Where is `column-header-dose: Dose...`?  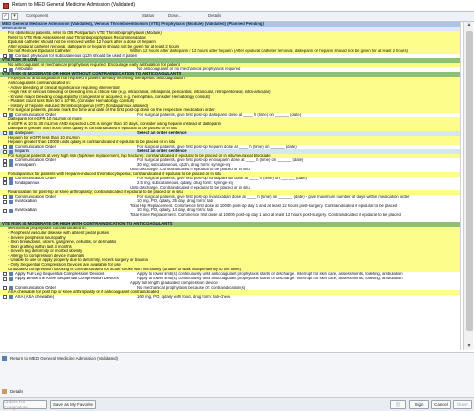 column-header-dose: Dose... is located at coordinates (185, 16).